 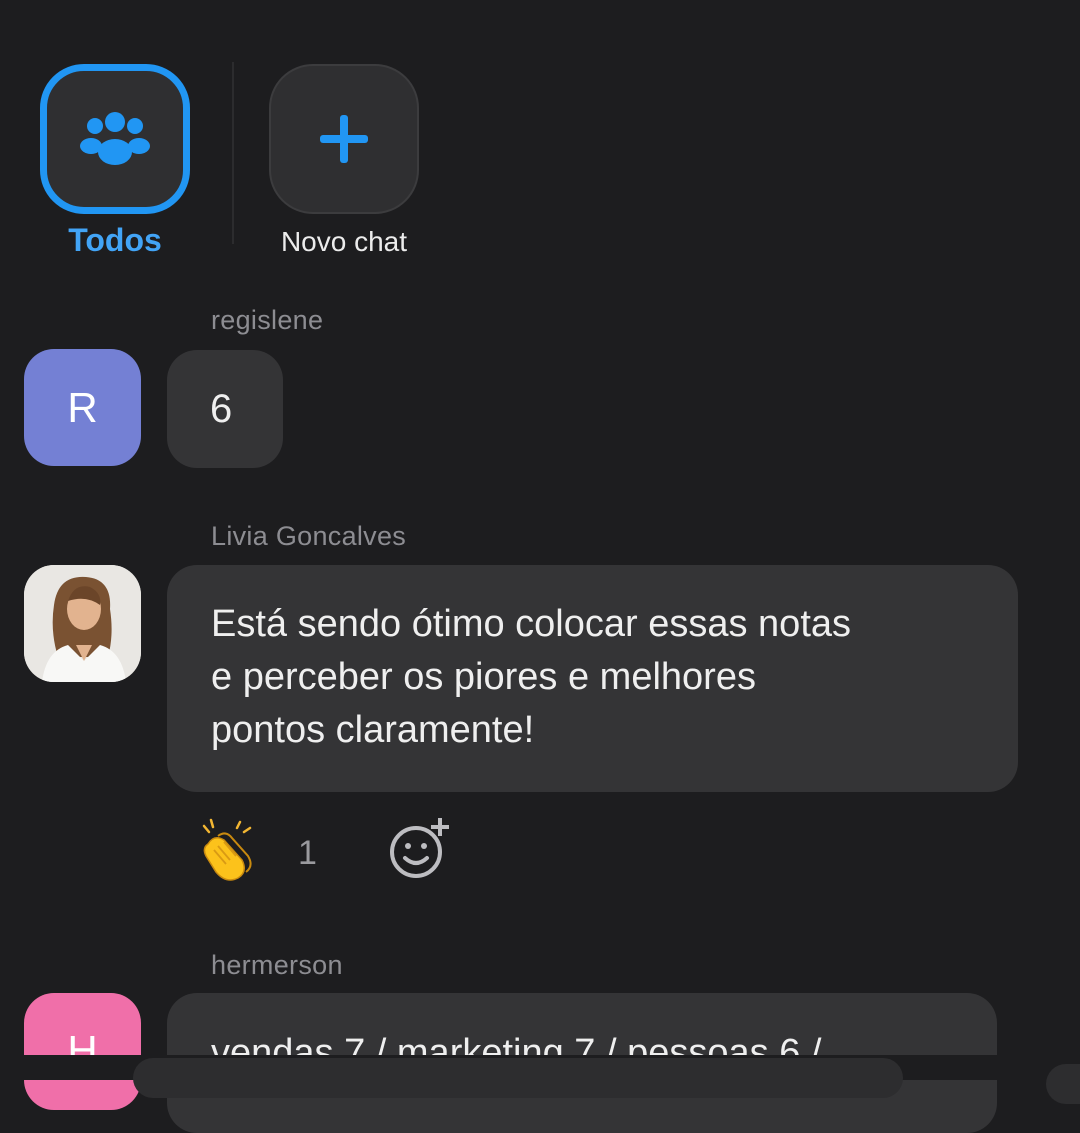 I want to click on sender-name: Livia Goncalves, so click(x=309, y=536).